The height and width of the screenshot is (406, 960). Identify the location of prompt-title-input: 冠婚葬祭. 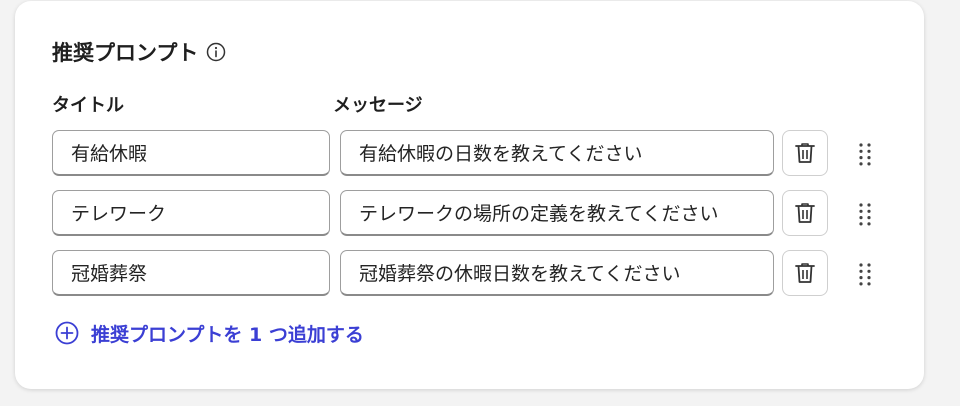
(191, 273).